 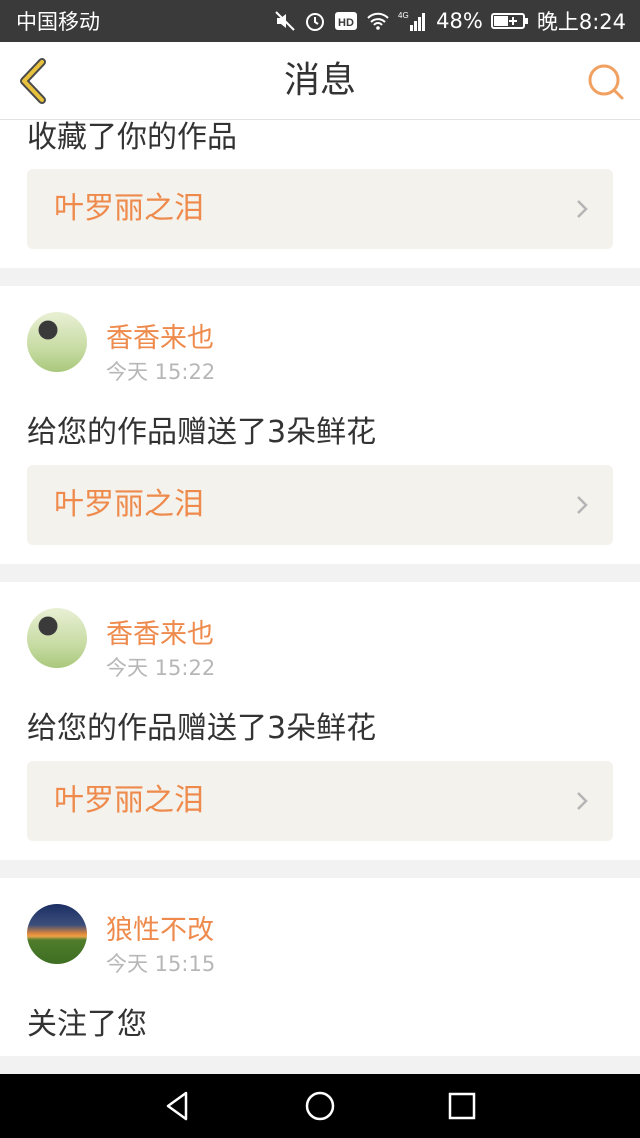 What do you see at coordinates (378, 21) in the screenshot?
I see `wifi-icon` at bounding box center [378, 21].